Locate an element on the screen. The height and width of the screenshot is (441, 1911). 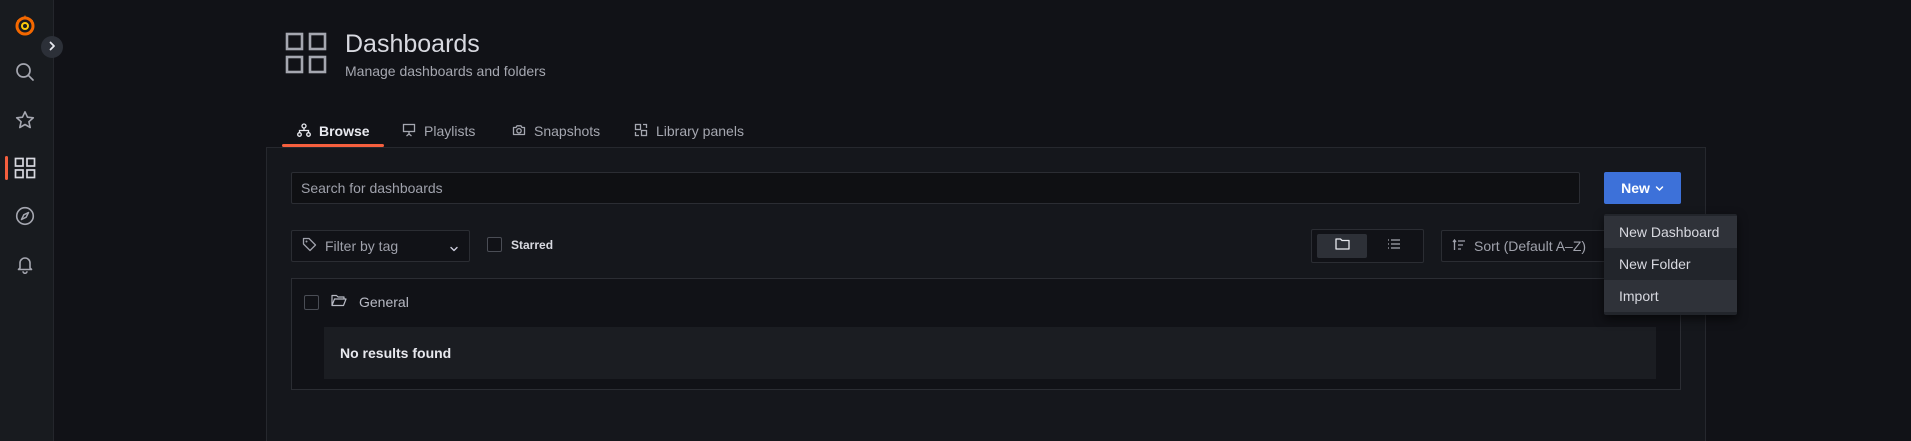
folder-checkbox is located at coordinates (311, 302).